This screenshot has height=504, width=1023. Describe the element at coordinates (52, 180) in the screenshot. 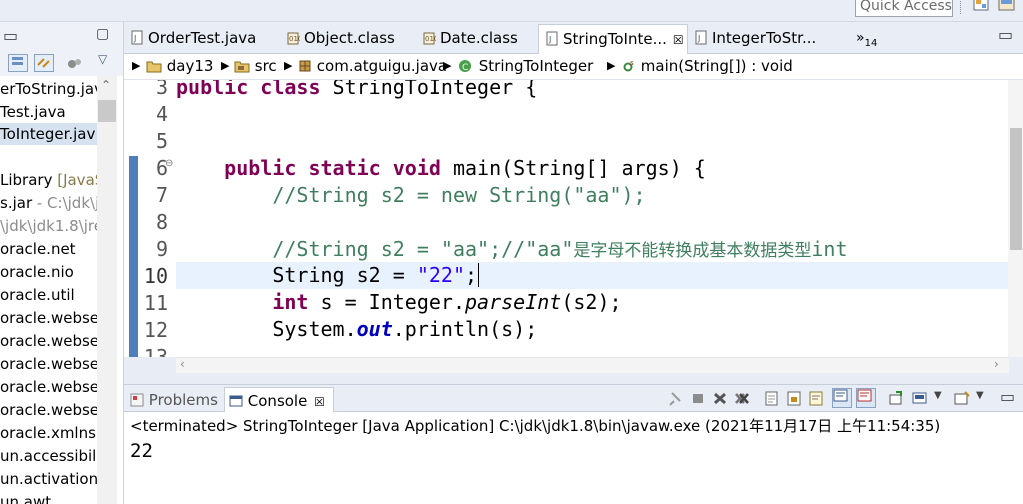

I see `package-tree-item: Library [JavaS` at that location.